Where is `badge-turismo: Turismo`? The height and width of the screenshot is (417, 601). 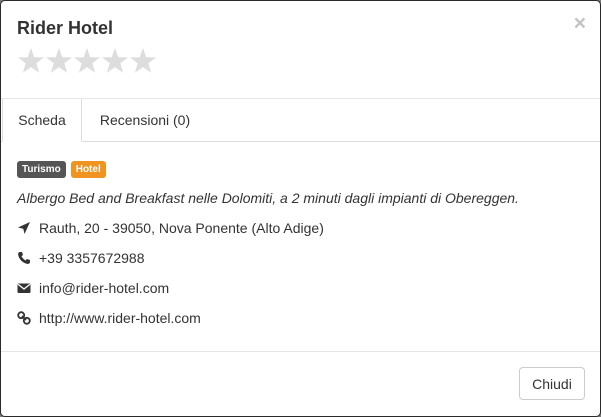 badge-turismo: Turismo is located at coordinates (41, 169).